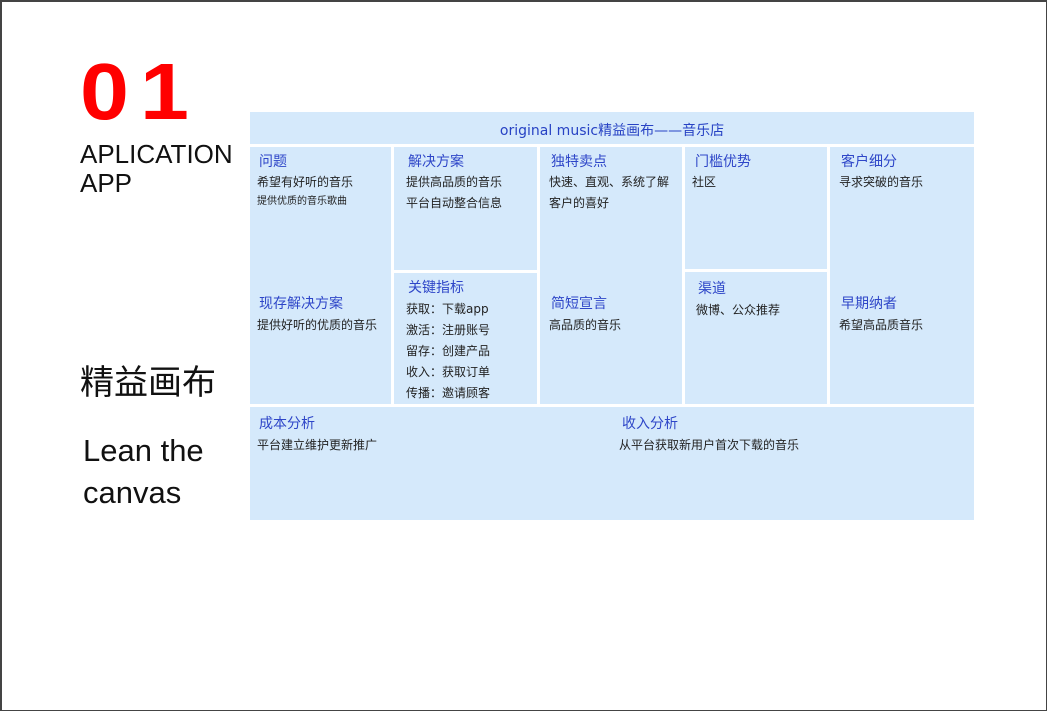 The width and height of the screenshot is (1049, 713). I want to click on channels-line-1: 微博、公众推荐, so click(738, 310).